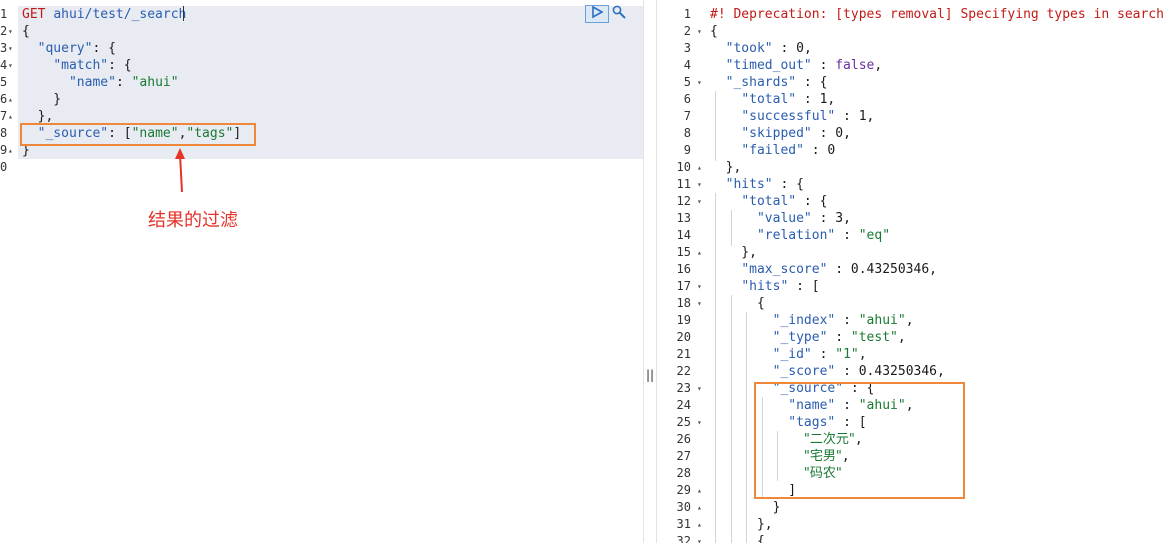  I want to click on send-request-button, so click(597, 14).